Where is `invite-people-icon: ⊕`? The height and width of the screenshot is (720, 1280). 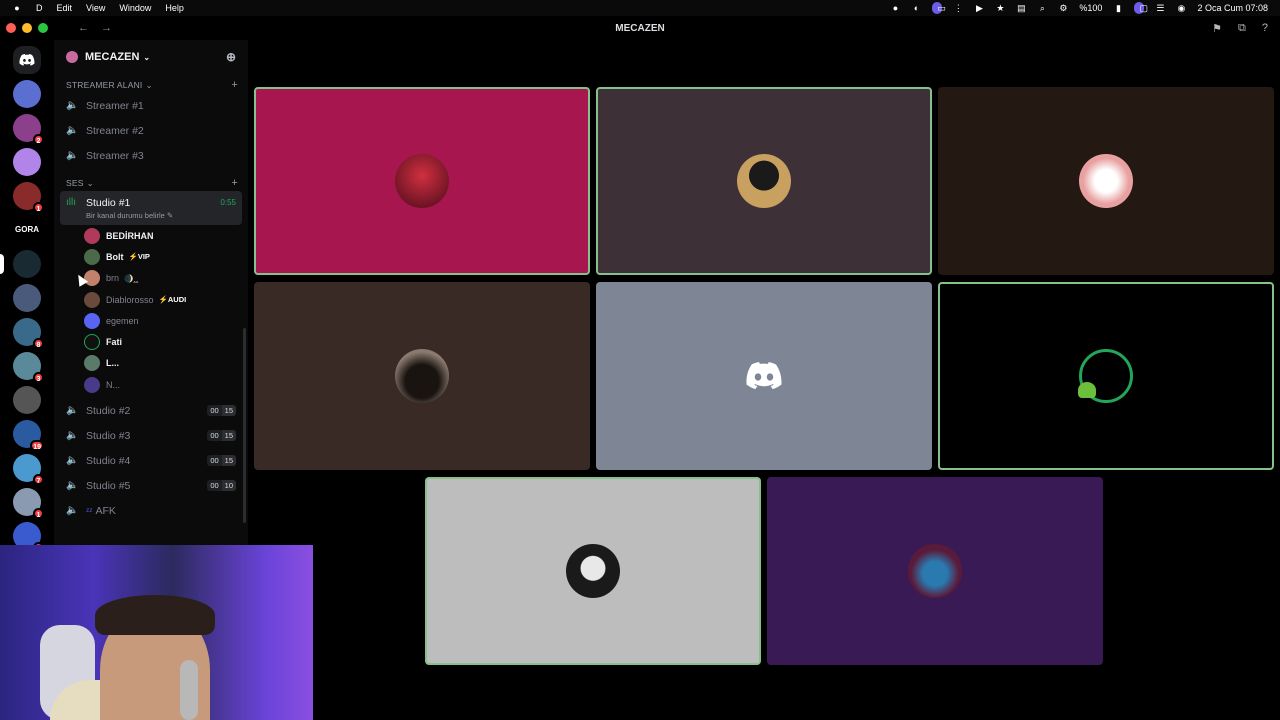
invite-people-icon: ⊕ is located at coordinates (231, 57).